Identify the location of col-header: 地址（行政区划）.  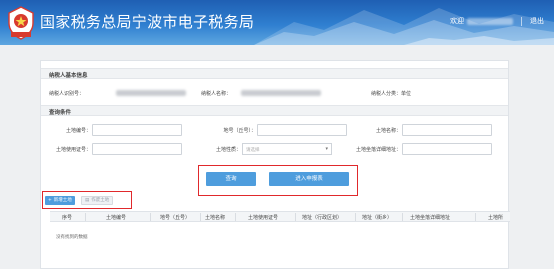
(322, 218).